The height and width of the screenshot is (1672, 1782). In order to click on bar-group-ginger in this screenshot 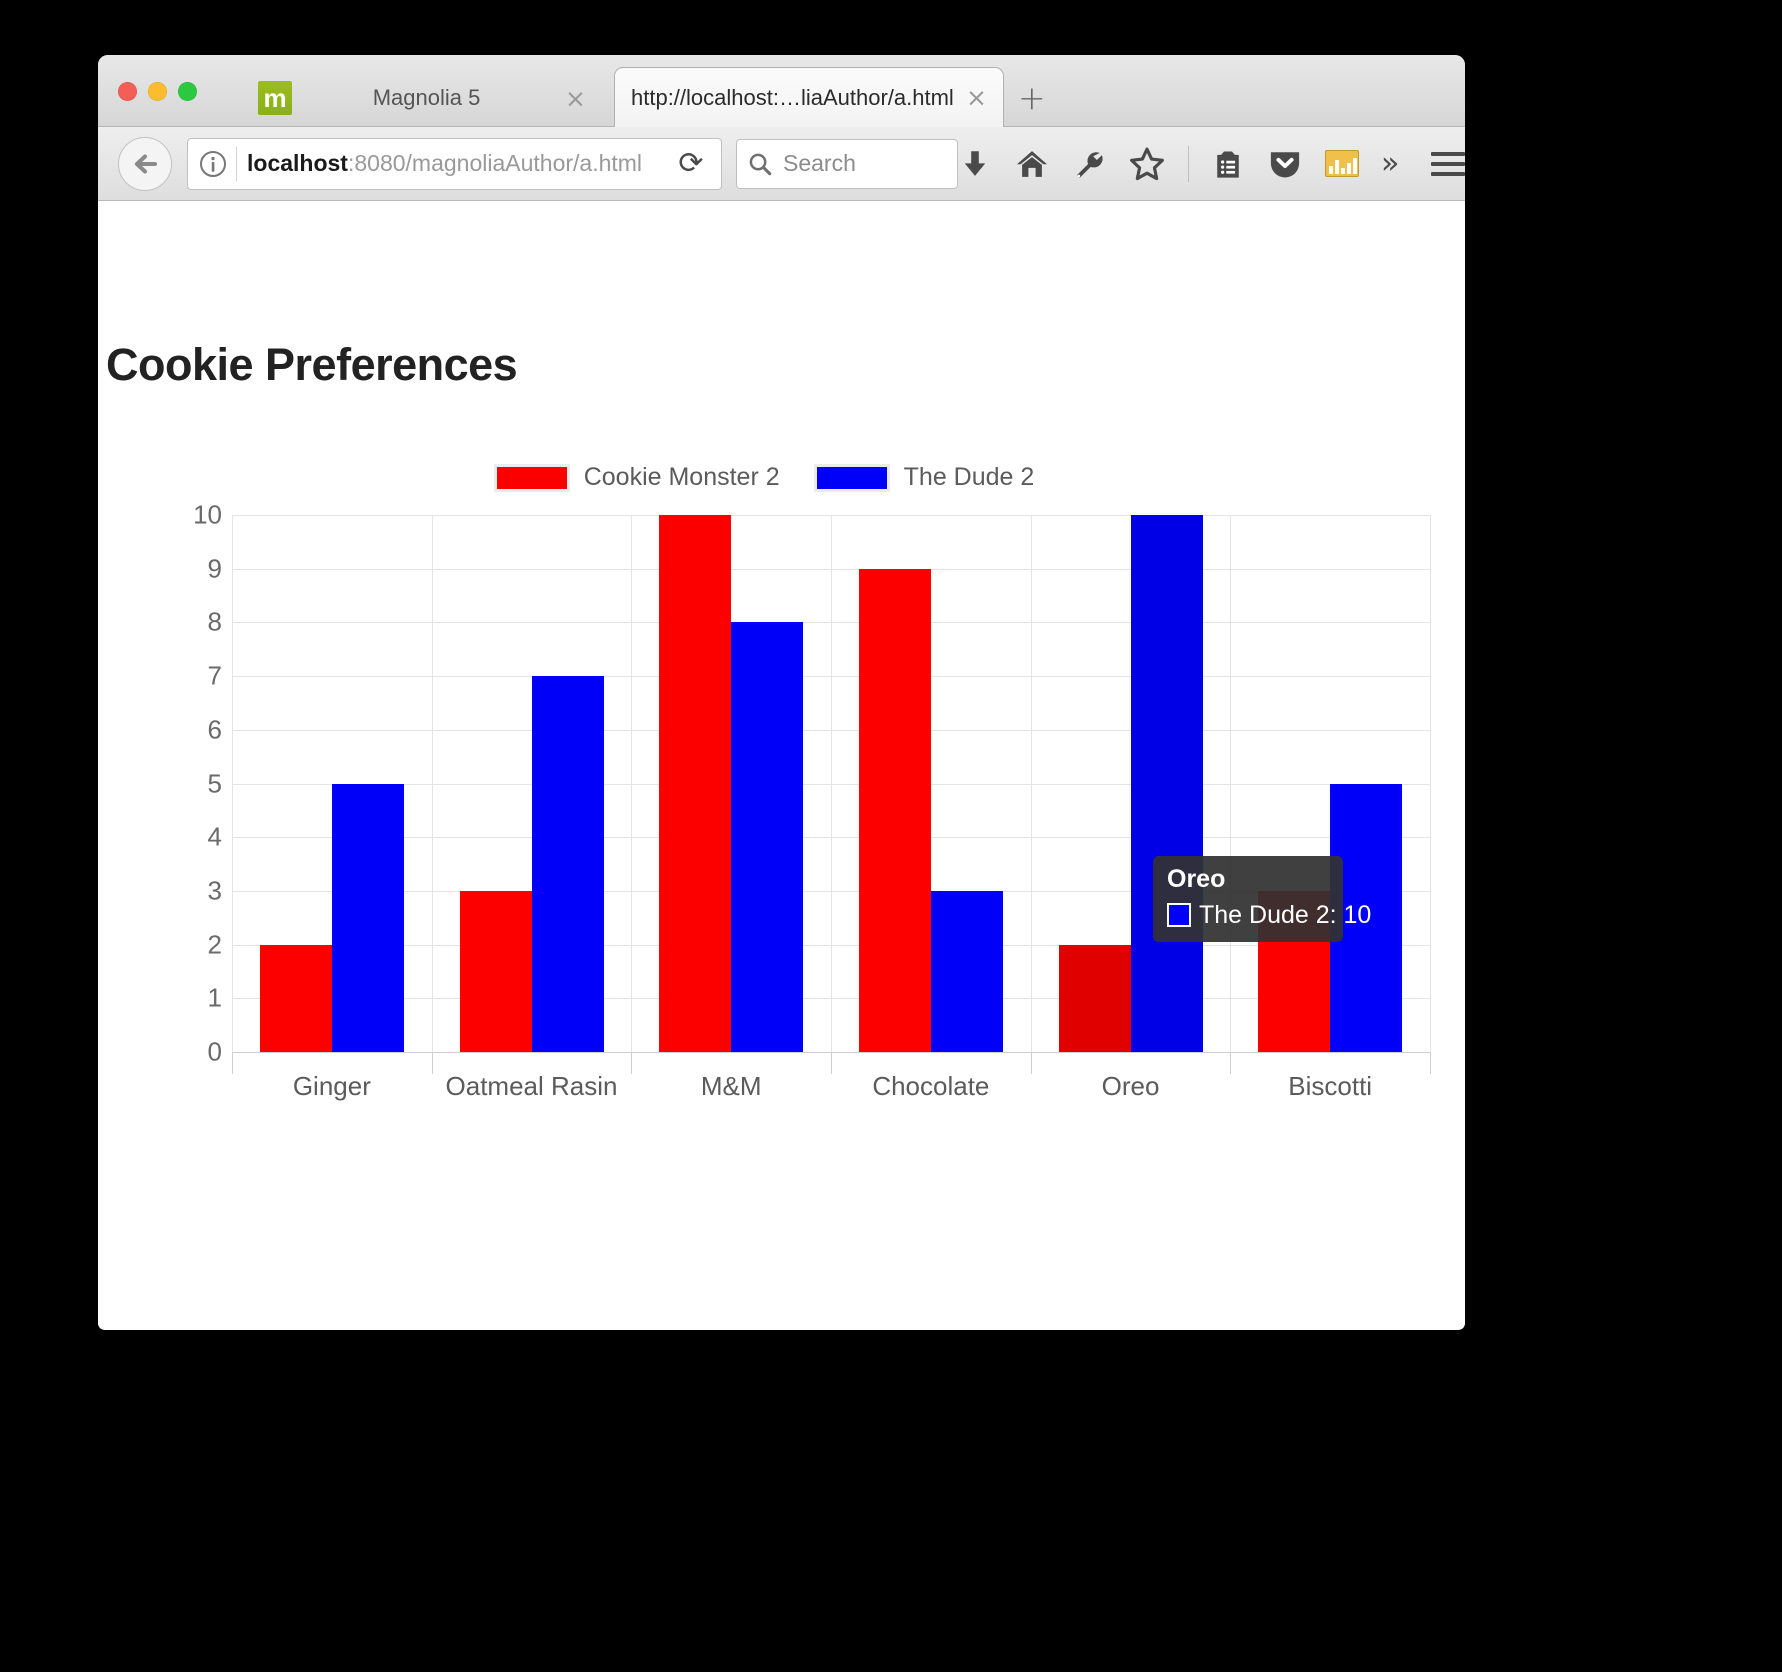, I will do `click(332, 783)`.